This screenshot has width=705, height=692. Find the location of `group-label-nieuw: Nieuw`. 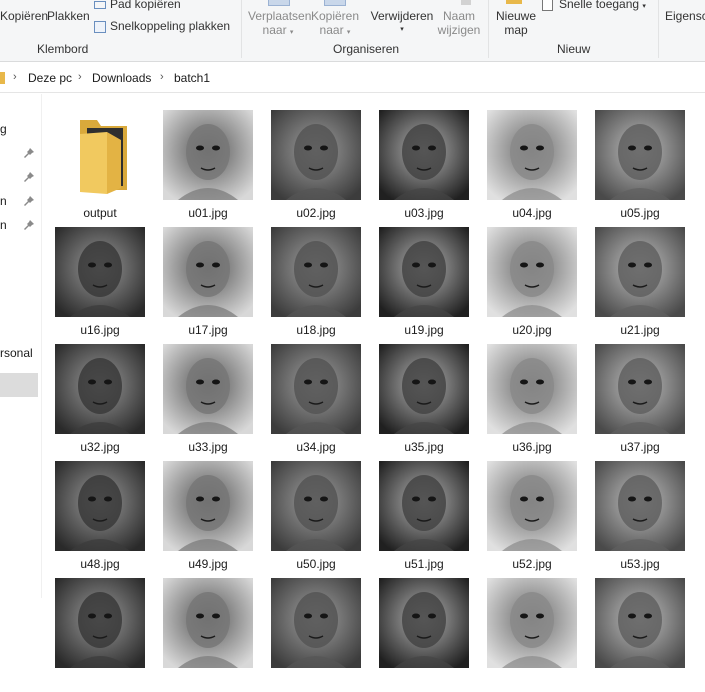

group-label-nieuw: Nieuw is located at coordinates (574, 49).